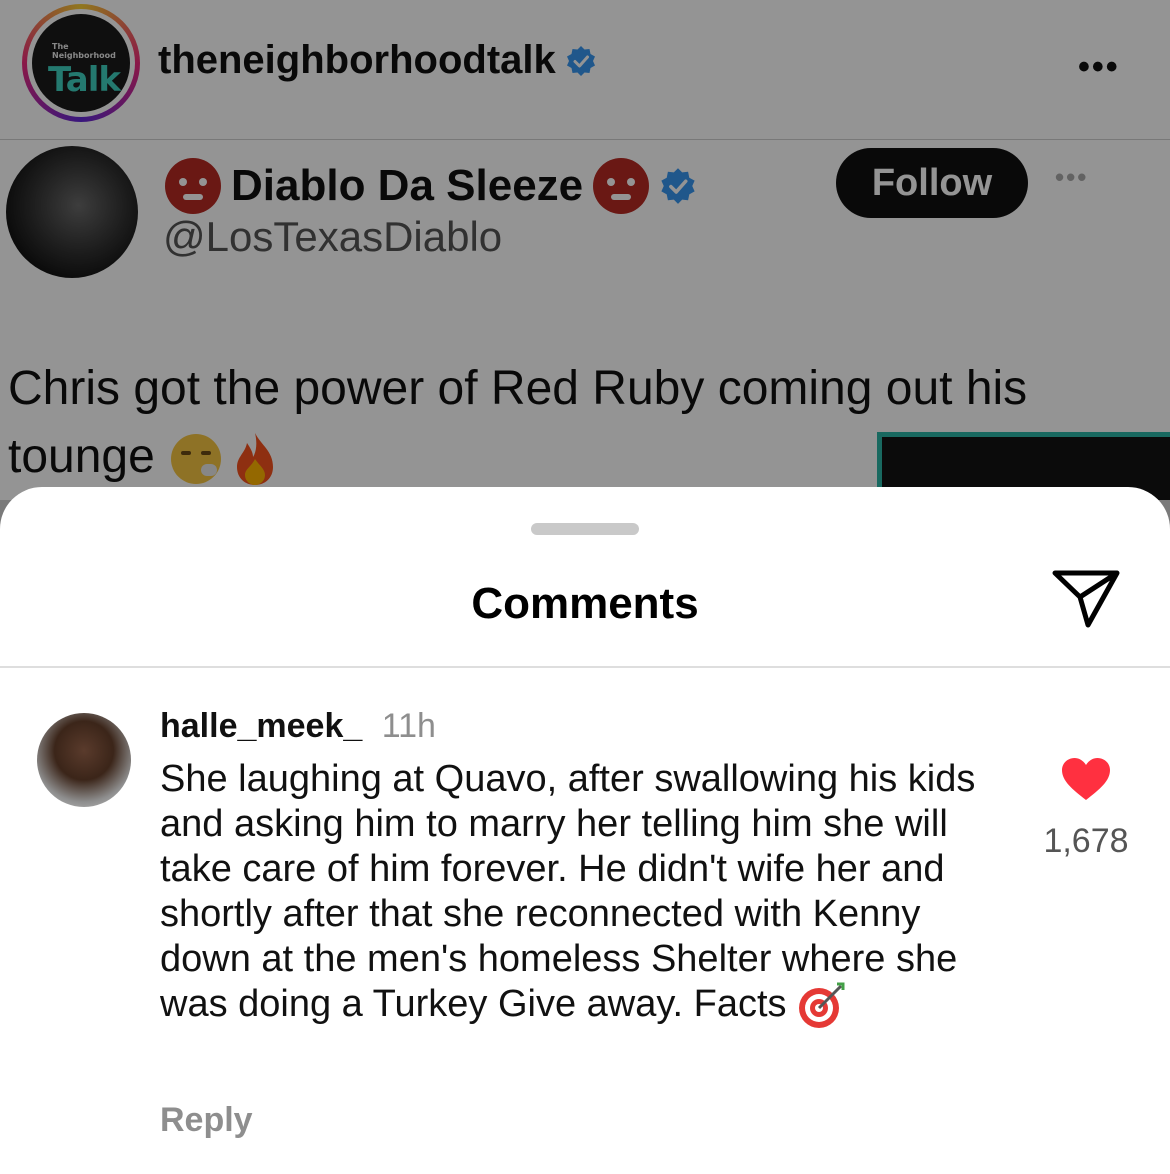  I want to click on like-count: 1,678, so click(1086, 841).